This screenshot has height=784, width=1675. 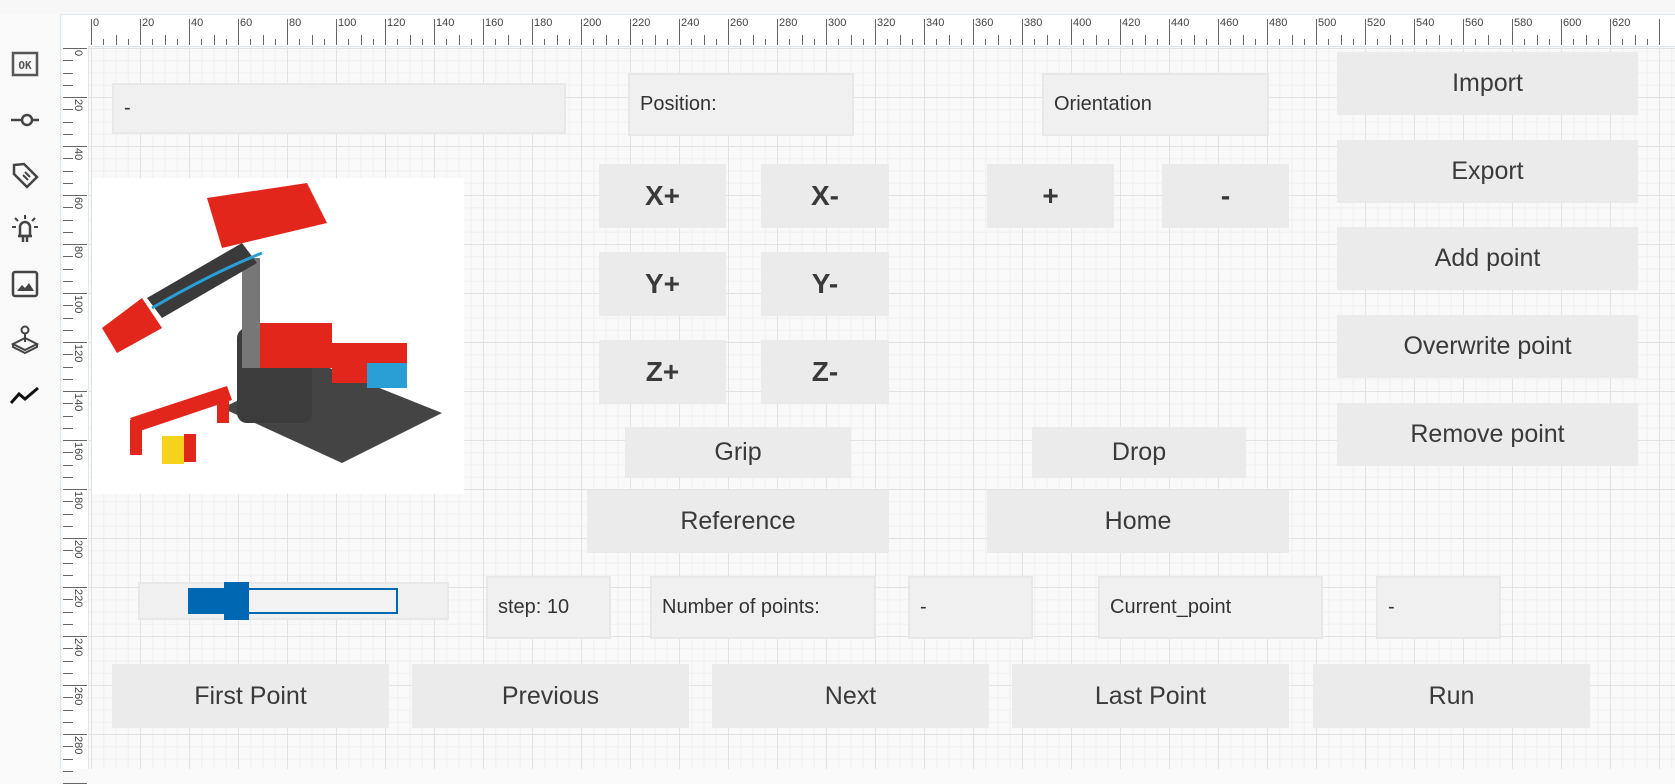 What do you see at coordinates (1050, 196) in the screenshot?
I see `orientation-plus-button: +` at bounding box center [1050, 196].